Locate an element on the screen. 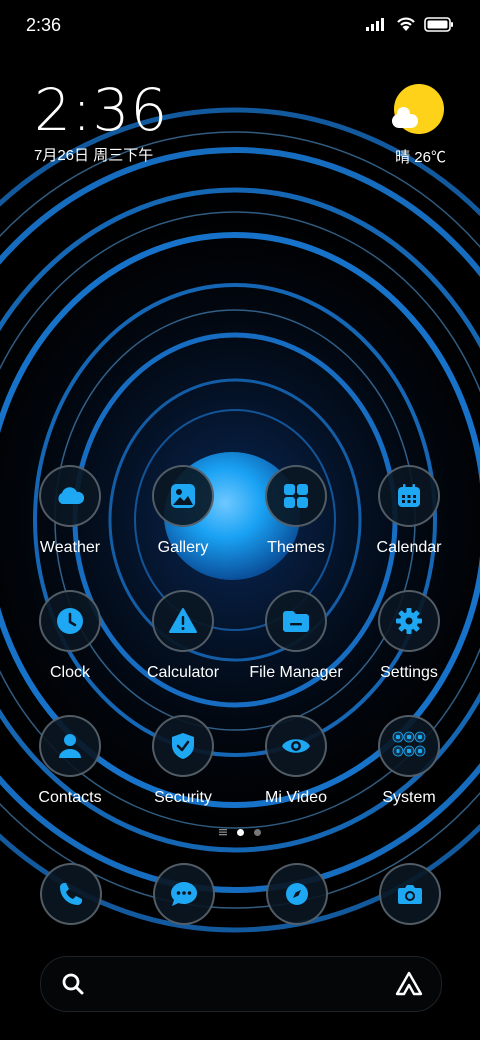  person-icon is located at coordinates (70, 746).